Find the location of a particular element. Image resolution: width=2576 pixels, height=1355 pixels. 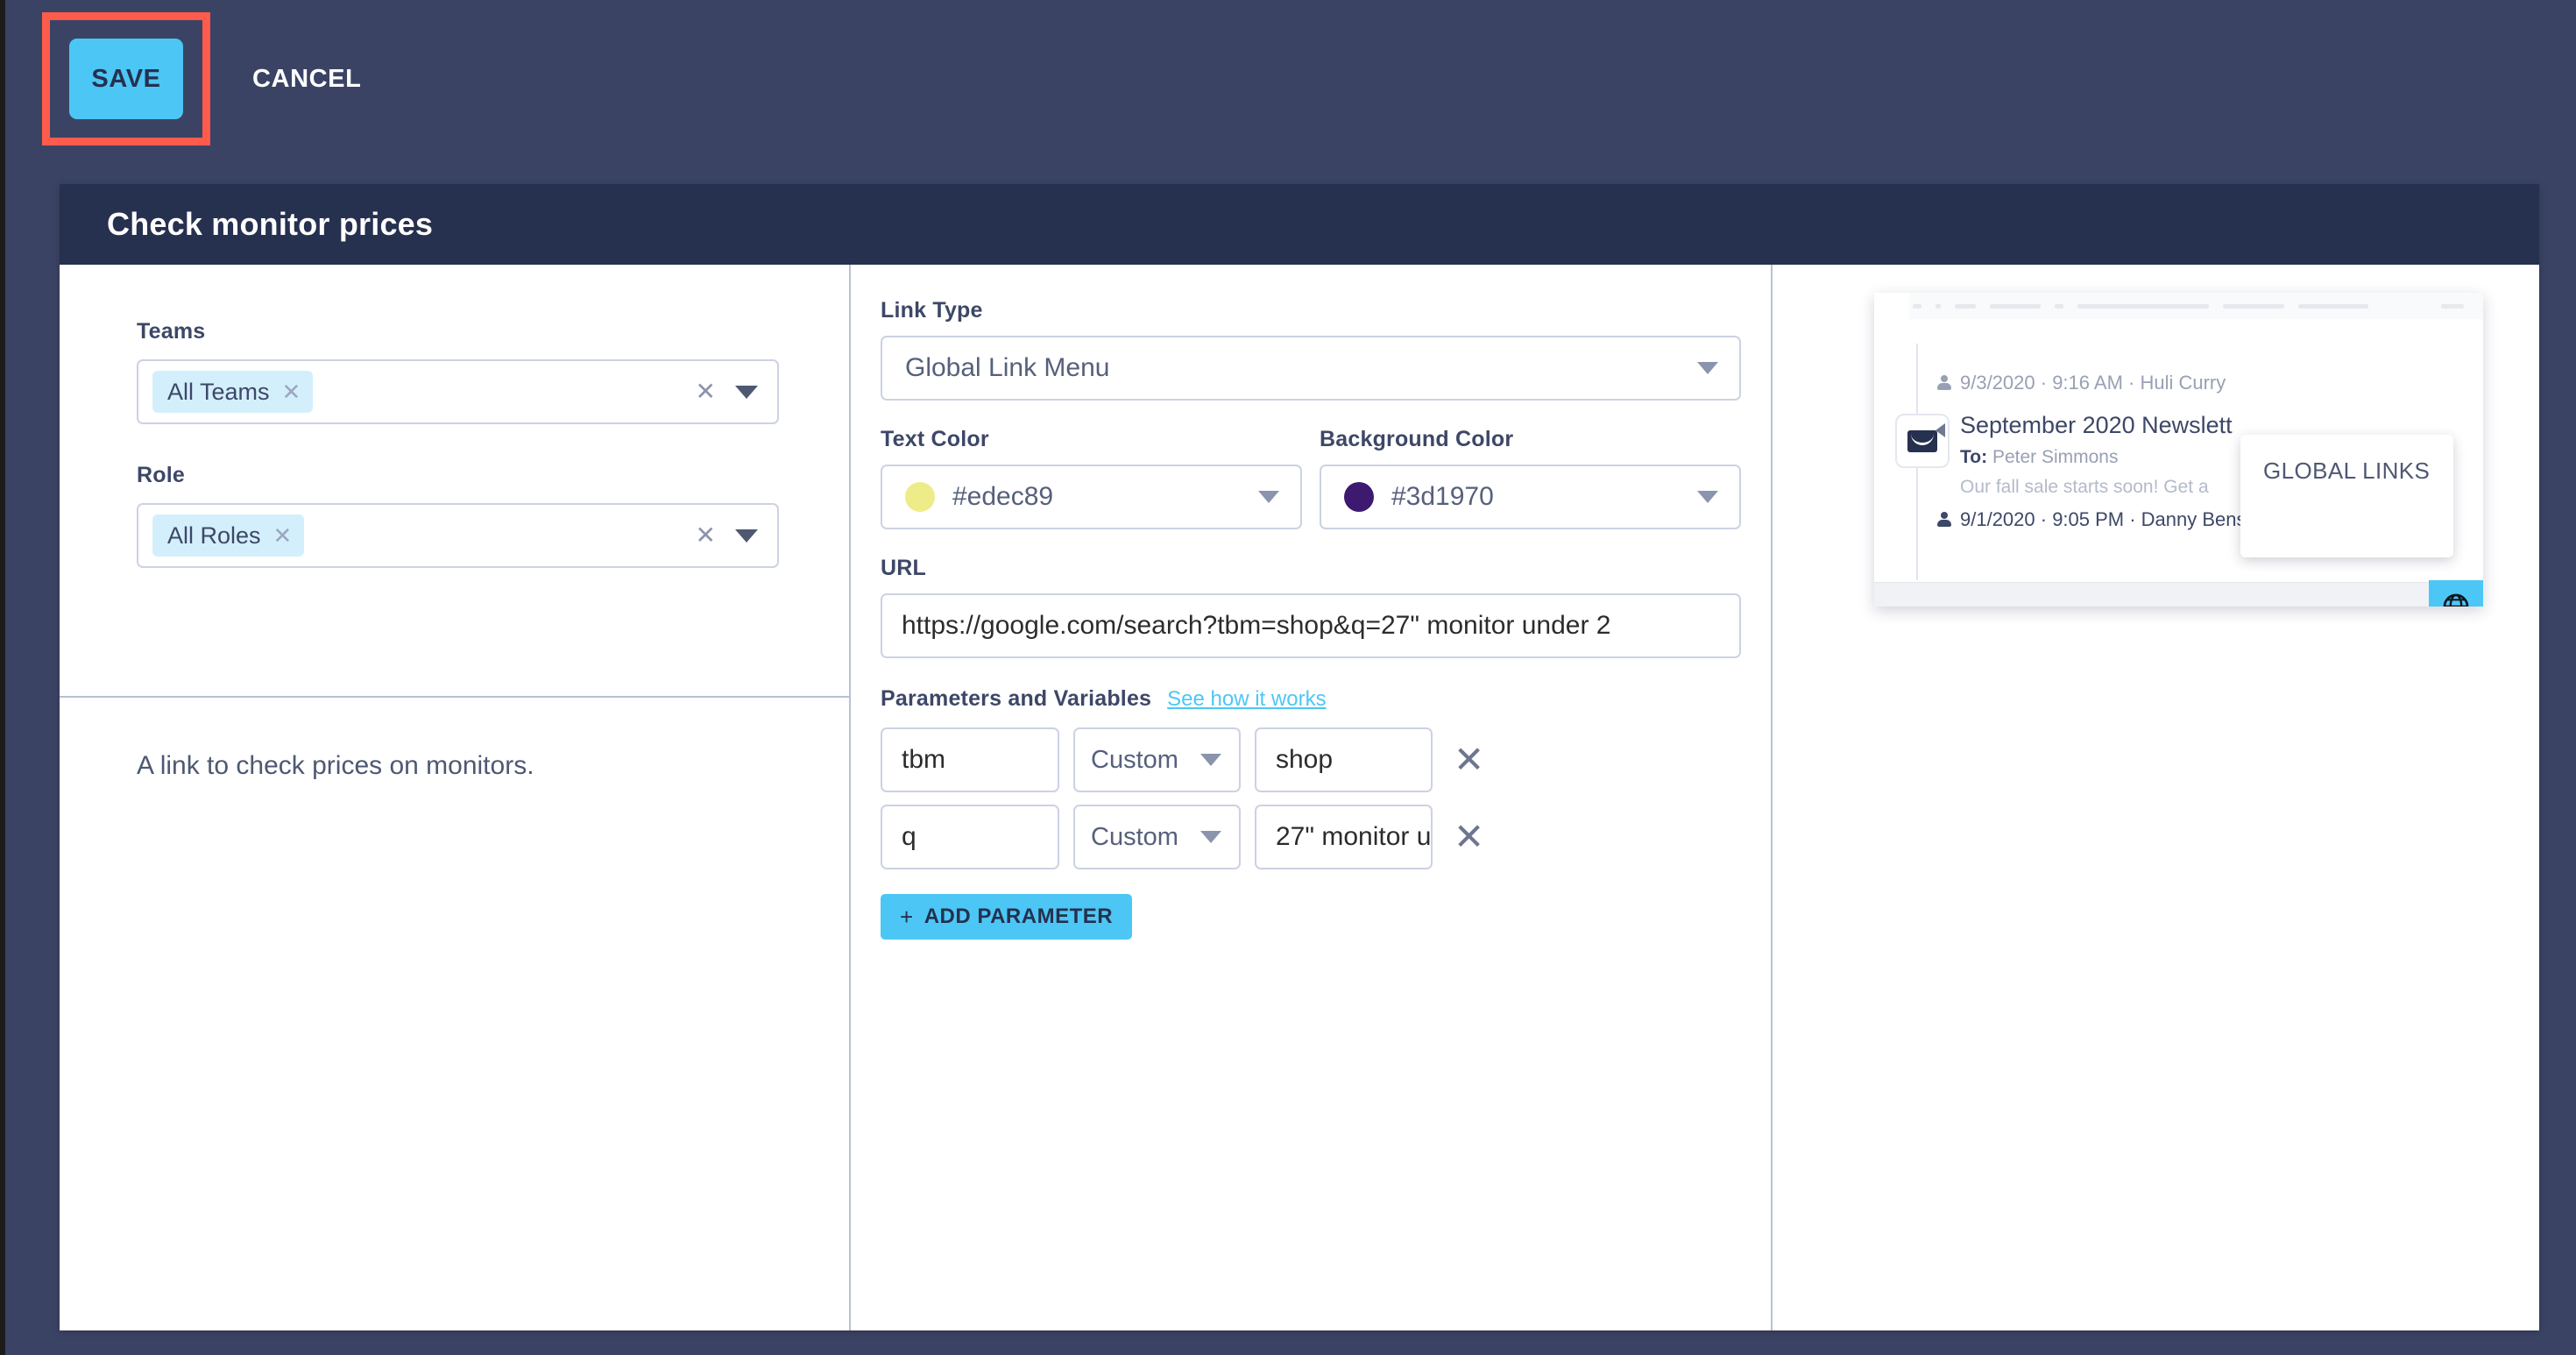

email-icon-badge is located at coordinates (1922, 441).